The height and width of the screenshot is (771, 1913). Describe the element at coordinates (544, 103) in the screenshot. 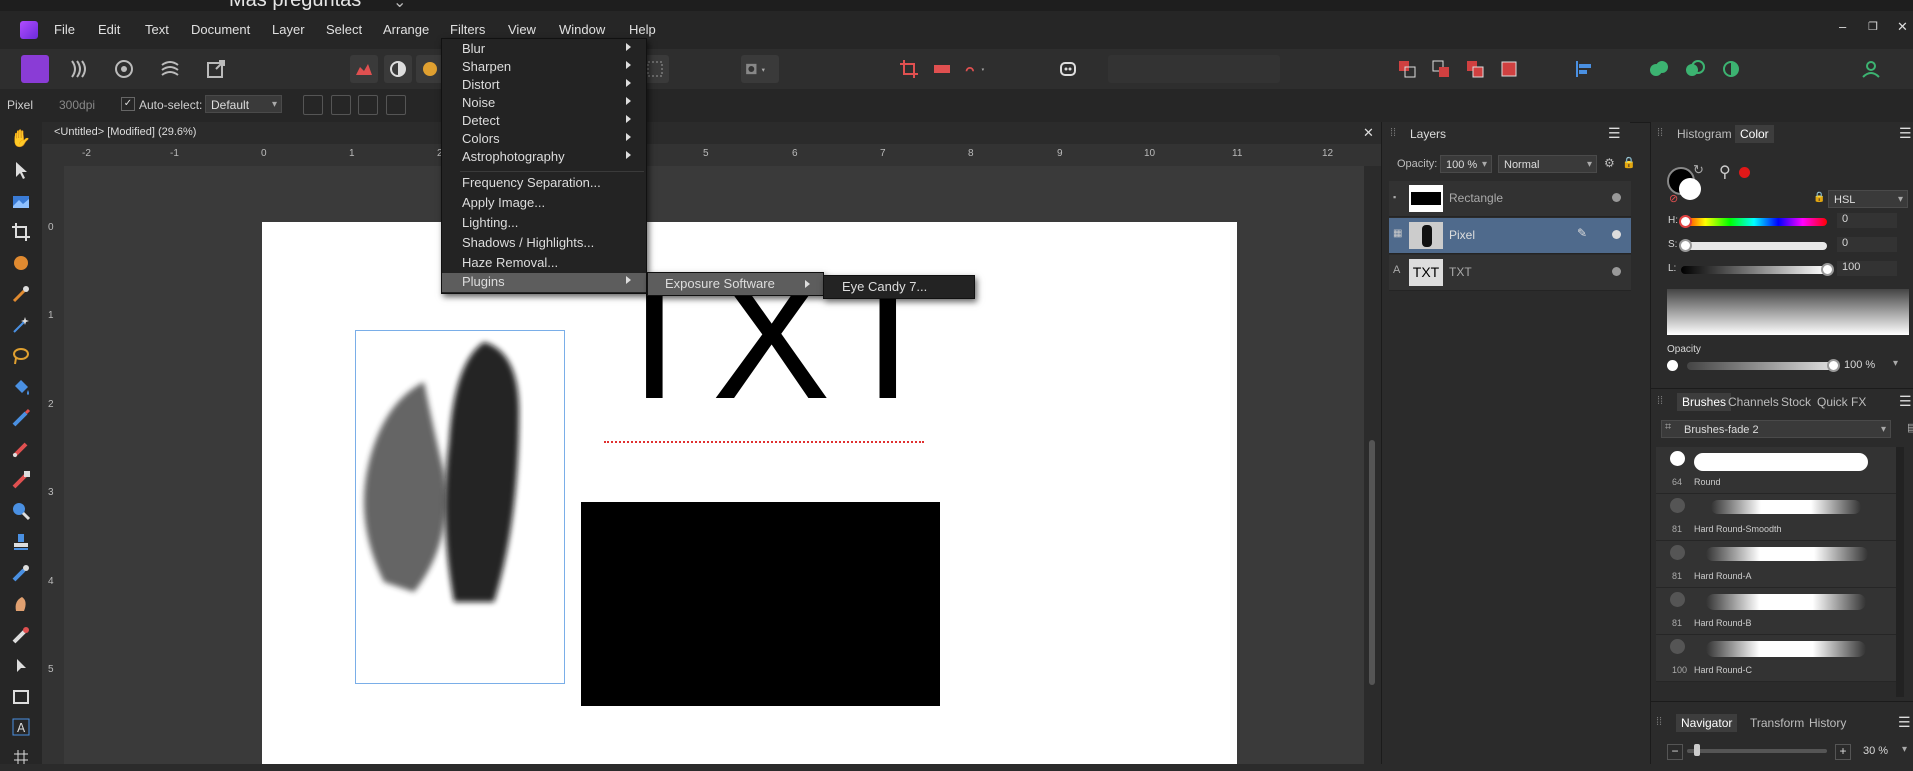

I see `menu-item-noise: Noise` at that location.